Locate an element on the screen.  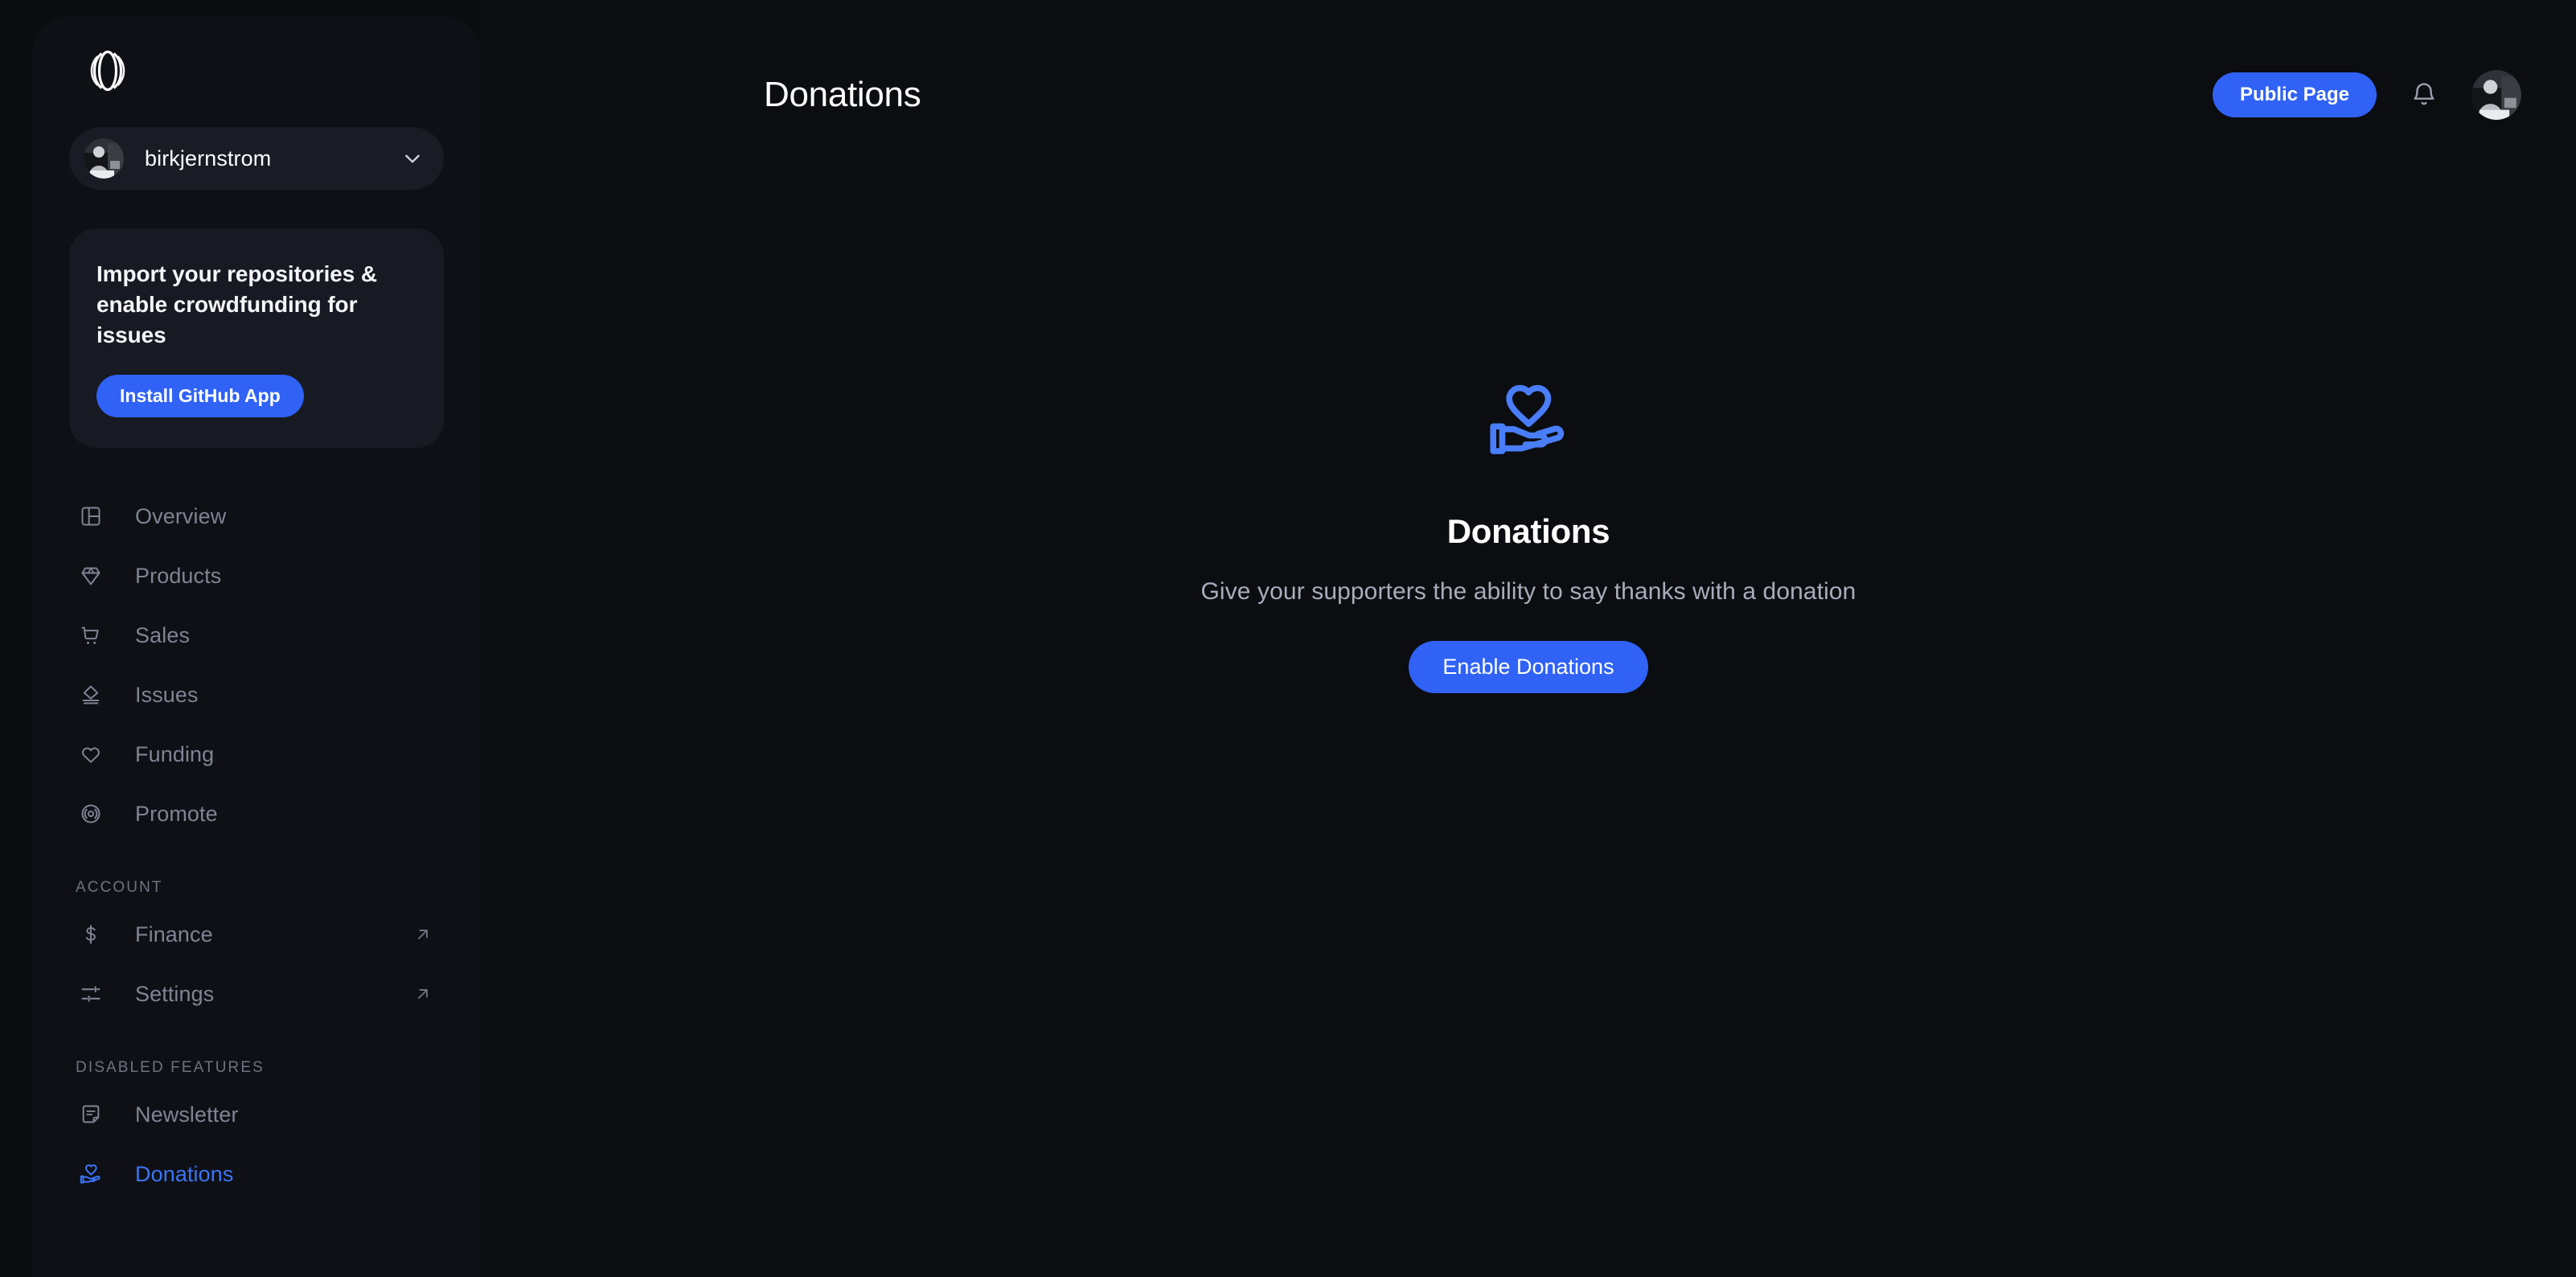
sidebar-item-overview: Overview is located at coordinates (256, 516).